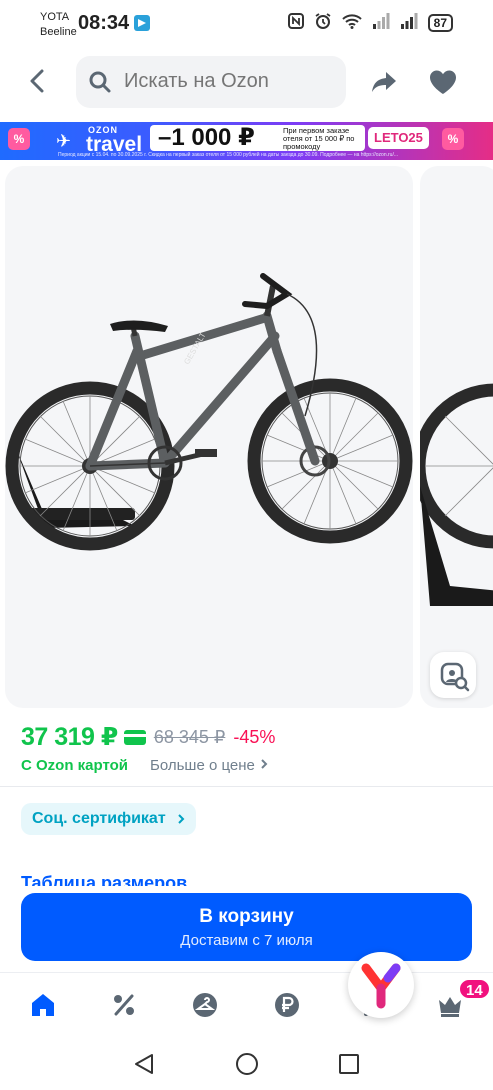 The height and width of the screenshot is (1090, 493). Describe the element at coordinates (104, 23) in the screenshot. I see `status-time: 08:34` at that location.